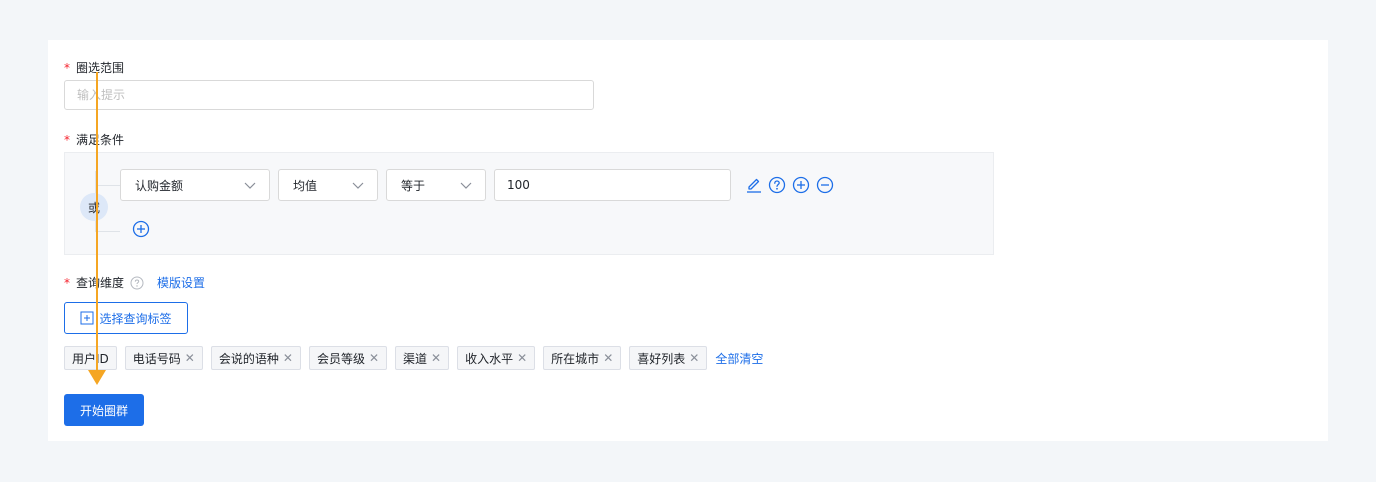  I want to click on tag-label: 用户ID, so click(90, 358).